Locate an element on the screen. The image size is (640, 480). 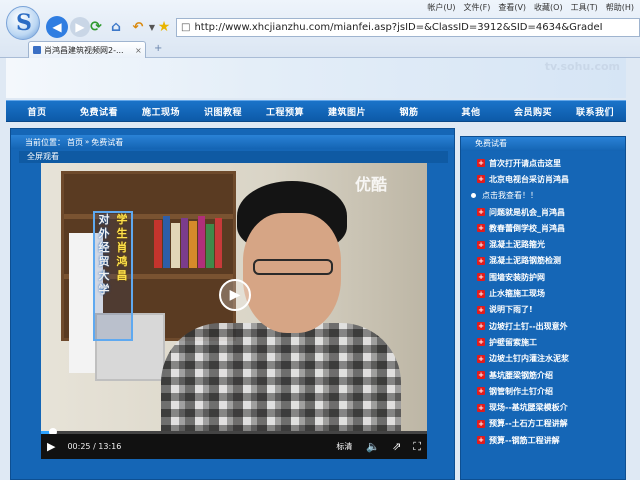
menu-tools: 工具(T) is located at coordinates (584, 7).